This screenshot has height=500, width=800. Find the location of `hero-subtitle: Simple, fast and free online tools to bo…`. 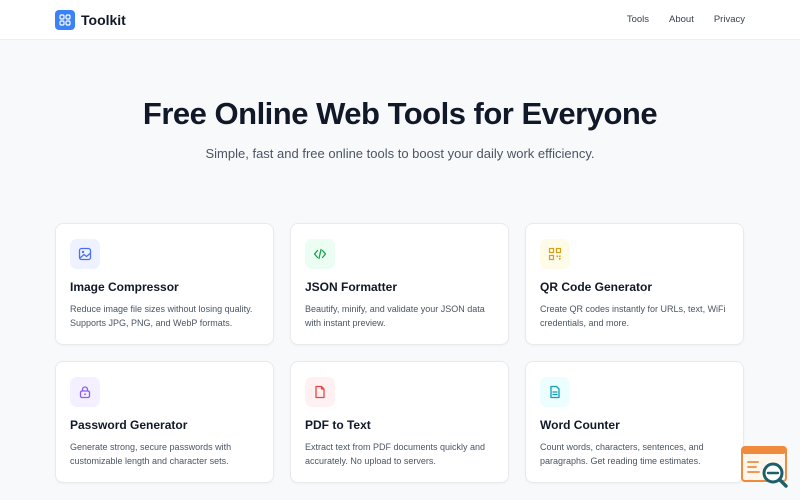

hero-subtitle: Simple, fast and free online tools to bo… is located at coordinates (400, 153).